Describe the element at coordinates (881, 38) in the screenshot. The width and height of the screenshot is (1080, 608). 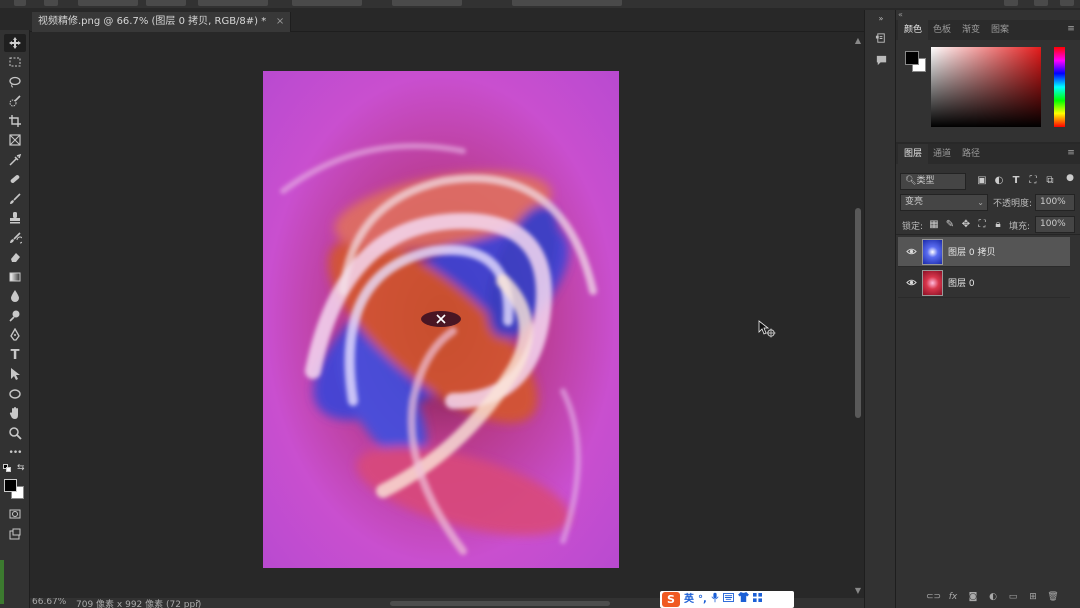
I see `history-panel-icon` at that location.